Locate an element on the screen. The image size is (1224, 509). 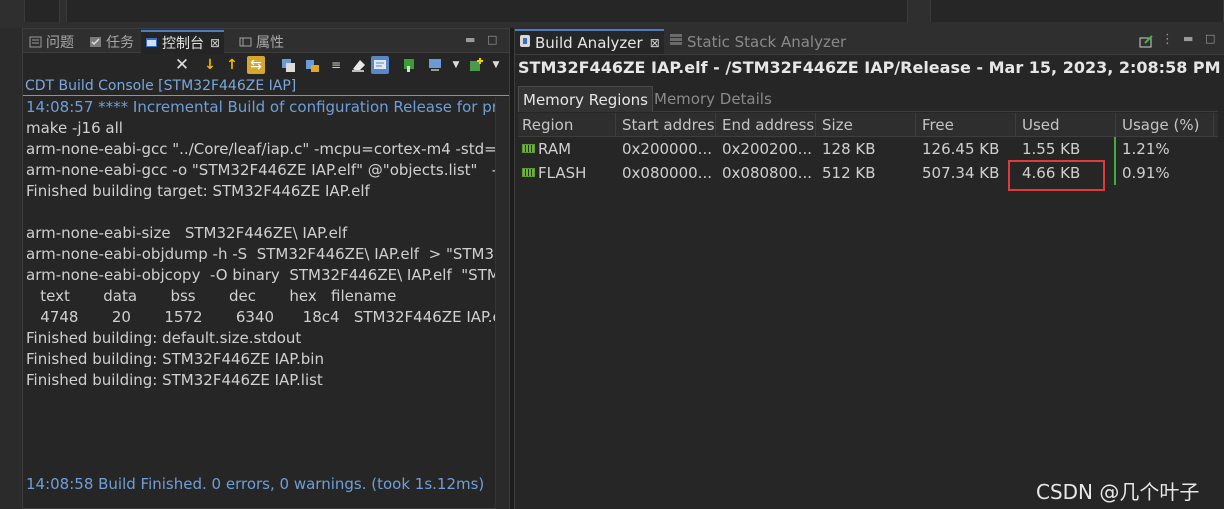
clear-console-icon is located at coordinates (358, 65).